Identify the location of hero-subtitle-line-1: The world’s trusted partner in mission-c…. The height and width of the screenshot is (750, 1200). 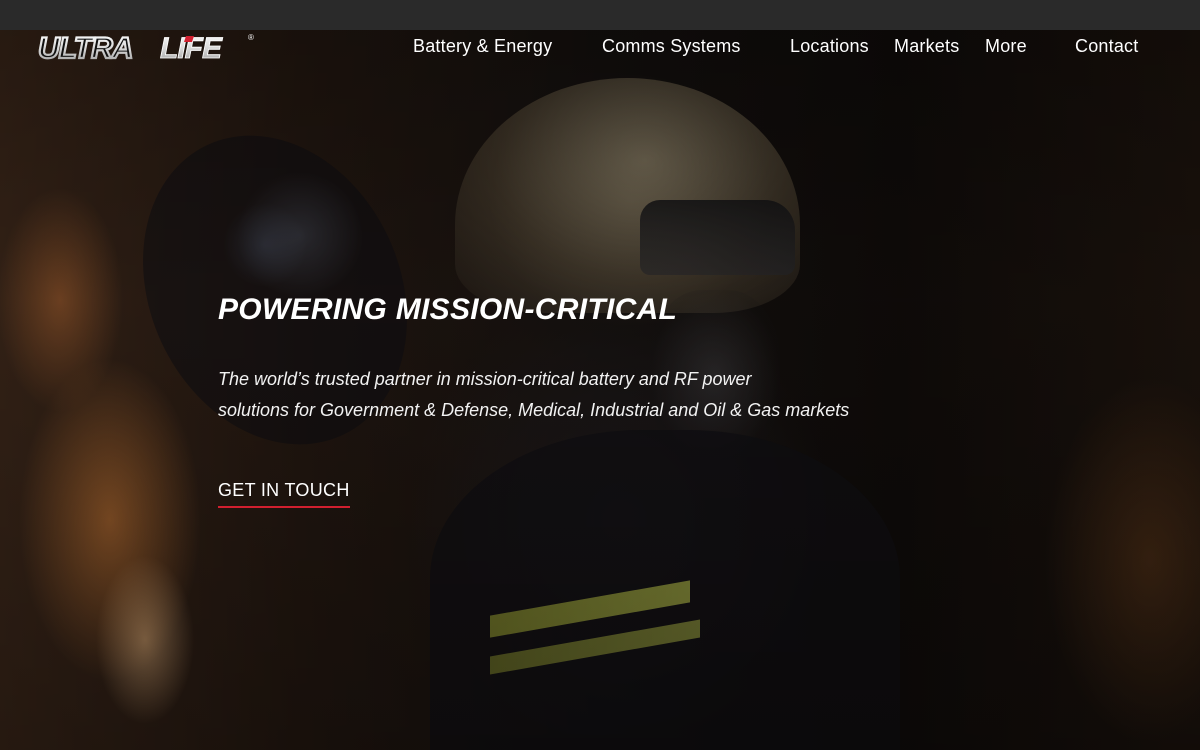
(485, 379).